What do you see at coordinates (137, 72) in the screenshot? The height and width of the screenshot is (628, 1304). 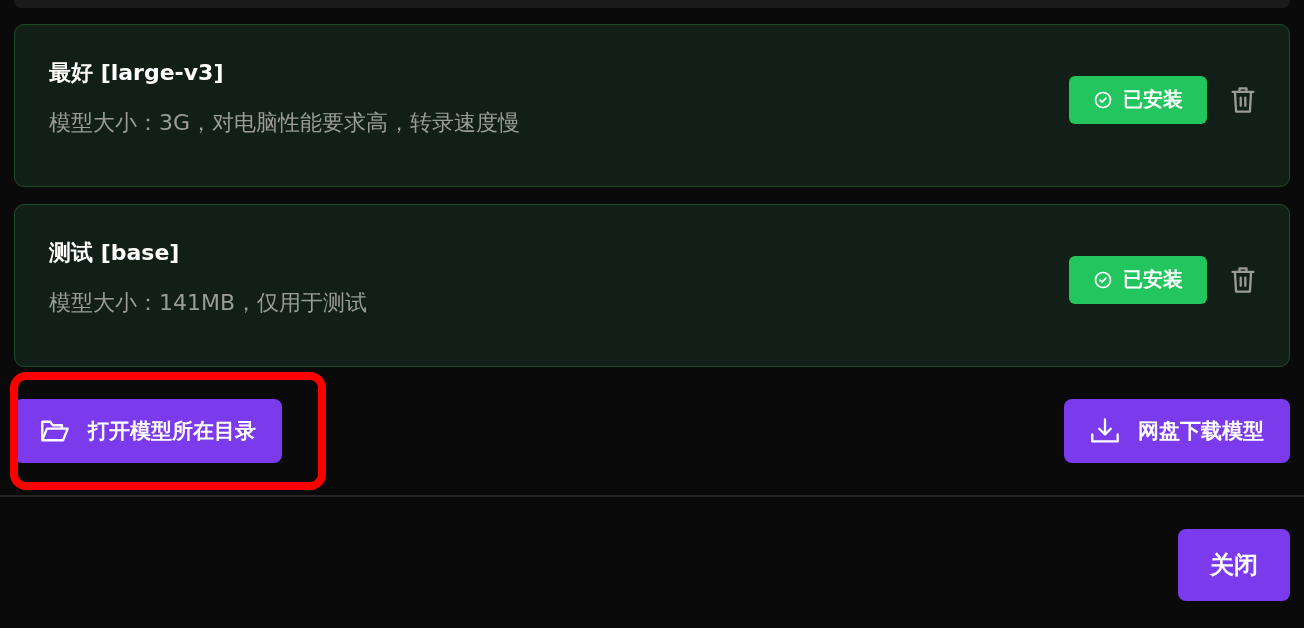 I see `model-title: 最好 [large-v3]` at bounding box center [137, 72].